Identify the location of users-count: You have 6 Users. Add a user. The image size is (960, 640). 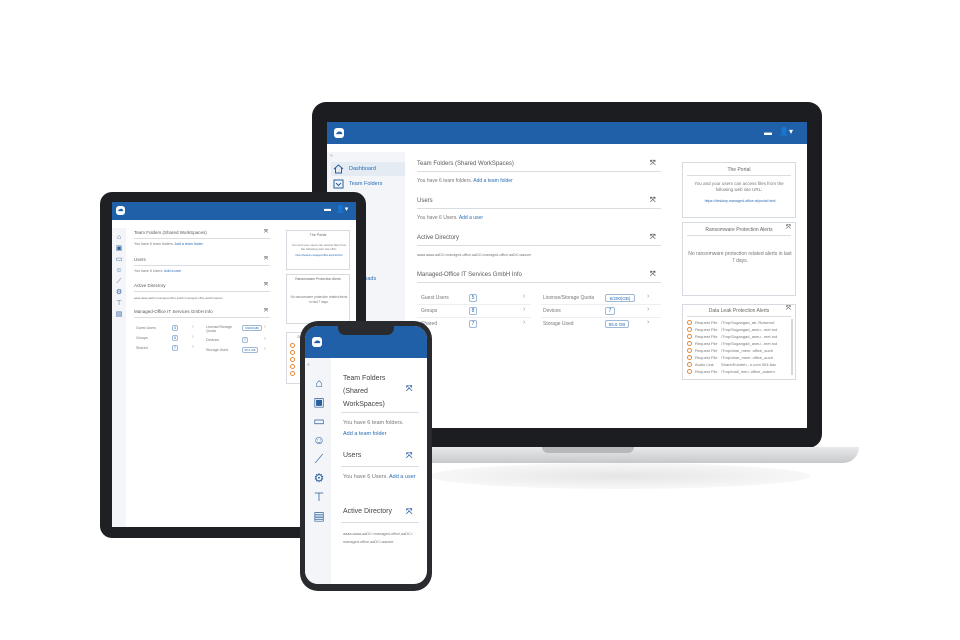
(380, 477).